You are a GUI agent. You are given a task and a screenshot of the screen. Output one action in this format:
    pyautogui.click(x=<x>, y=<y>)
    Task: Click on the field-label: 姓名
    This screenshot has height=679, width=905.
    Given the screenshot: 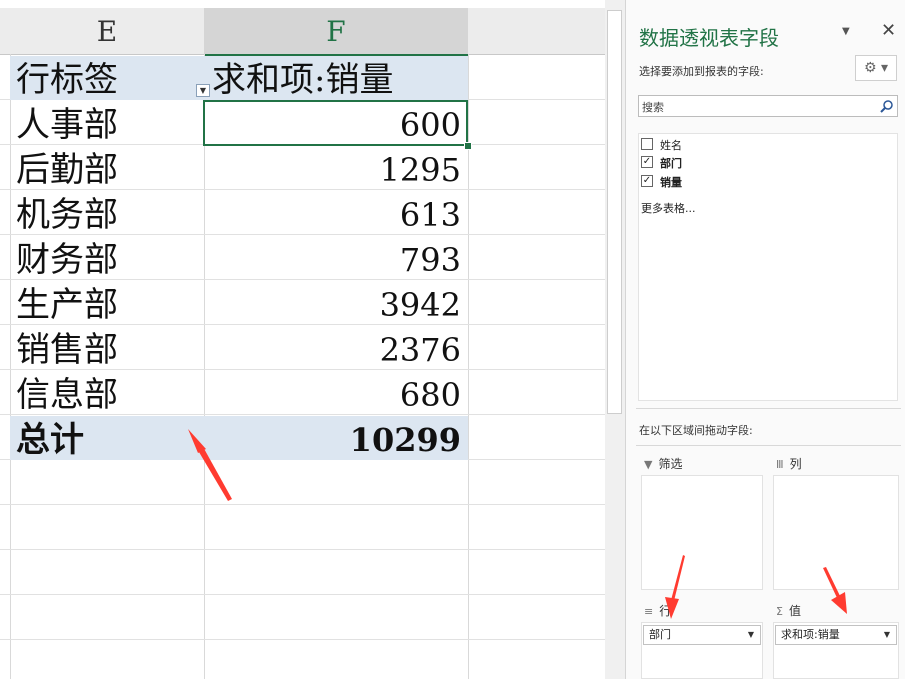 What is the action you would take?
    pyautogui.click(x=671, y=145)
    